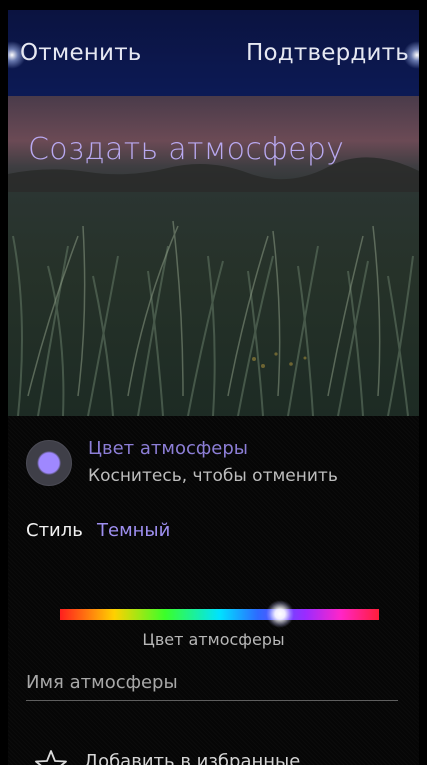 The height and width of the screenshot is (765, 427). Describe the element at coordinates (81, 53) in the screenshot. I see `cancel-button: Отменить` at that location.